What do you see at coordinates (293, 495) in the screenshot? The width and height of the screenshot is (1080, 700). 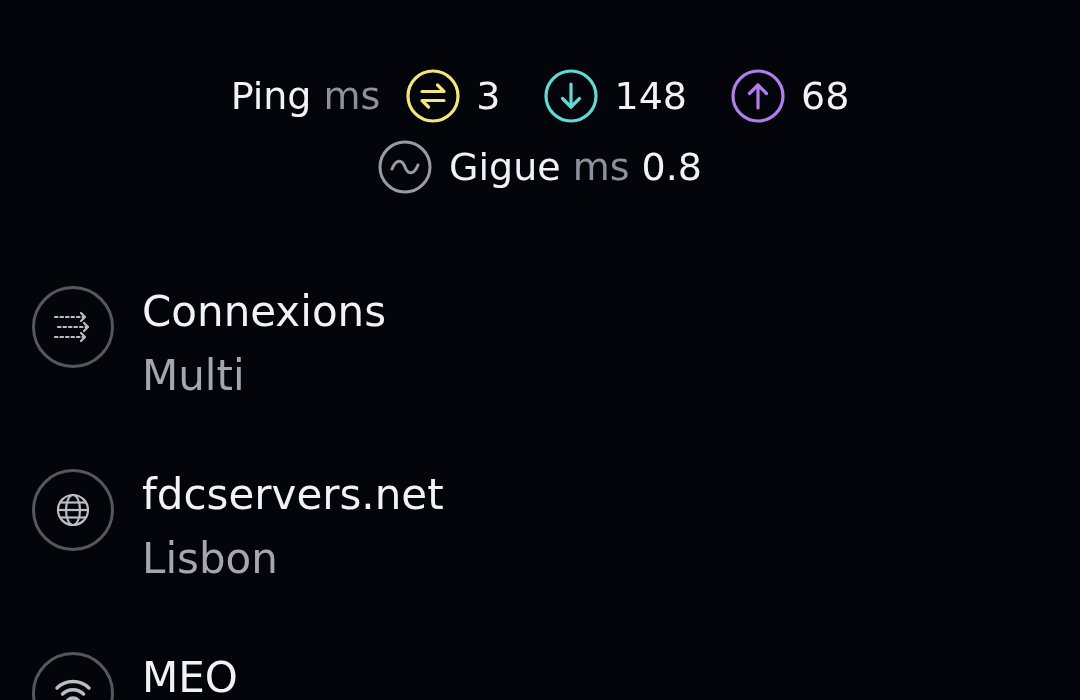 I see `detail-title: fdcservers.net` at bounding box center [293, 495].